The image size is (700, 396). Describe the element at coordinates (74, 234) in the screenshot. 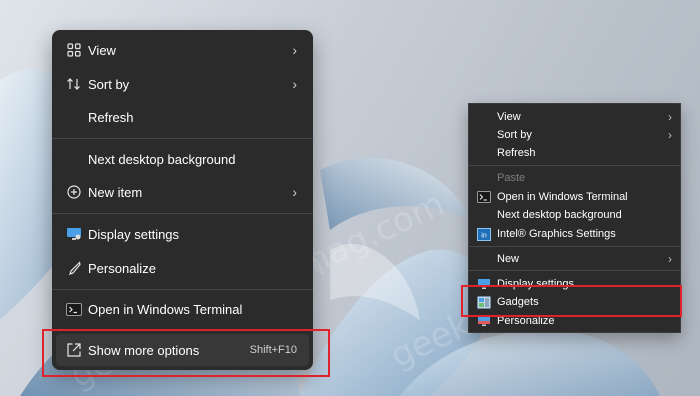

I see `display-icon` at that location.